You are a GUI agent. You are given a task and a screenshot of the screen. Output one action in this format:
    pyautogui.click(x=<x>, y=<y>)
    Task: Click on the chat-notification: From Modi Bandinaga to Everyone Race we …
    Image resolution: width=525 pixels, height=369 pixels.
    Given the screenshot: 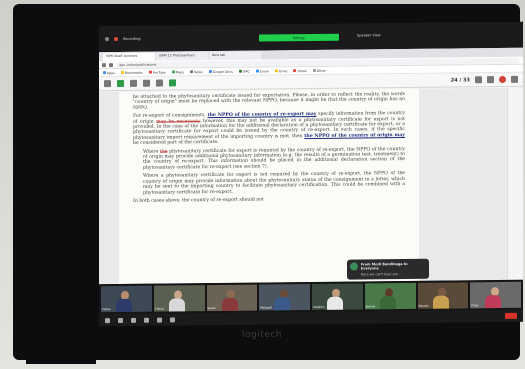 What is the action you would take?
    pyautogui.click(x=388, y=269)
    